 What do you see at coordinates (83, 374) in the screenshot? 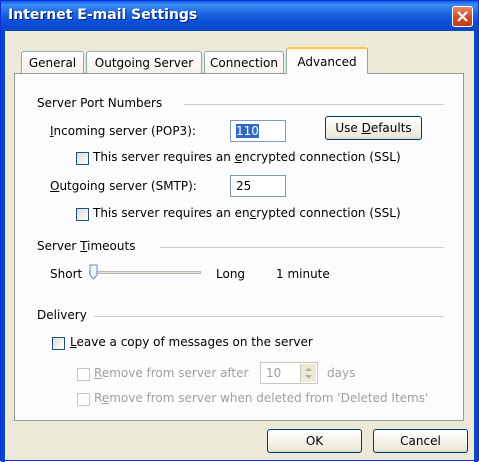
I see `remove-after-checkbox` at bounding box center [83, 374].